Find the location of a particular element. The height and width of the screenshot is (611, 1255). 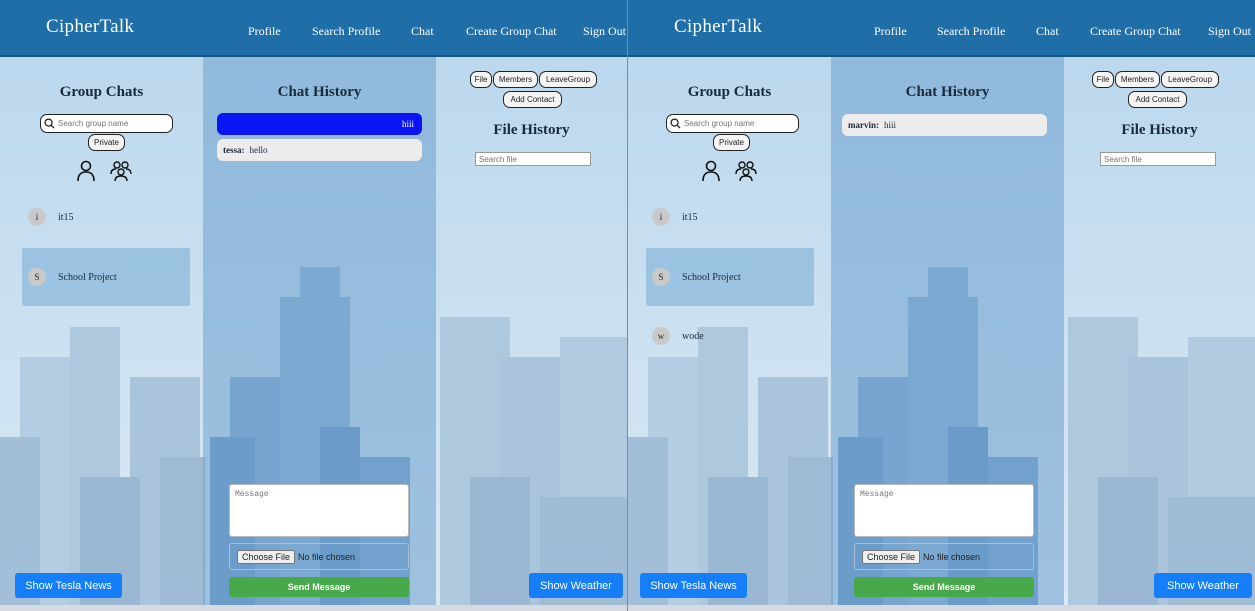

sent-message: hiii is located at coordinates (319, 124).